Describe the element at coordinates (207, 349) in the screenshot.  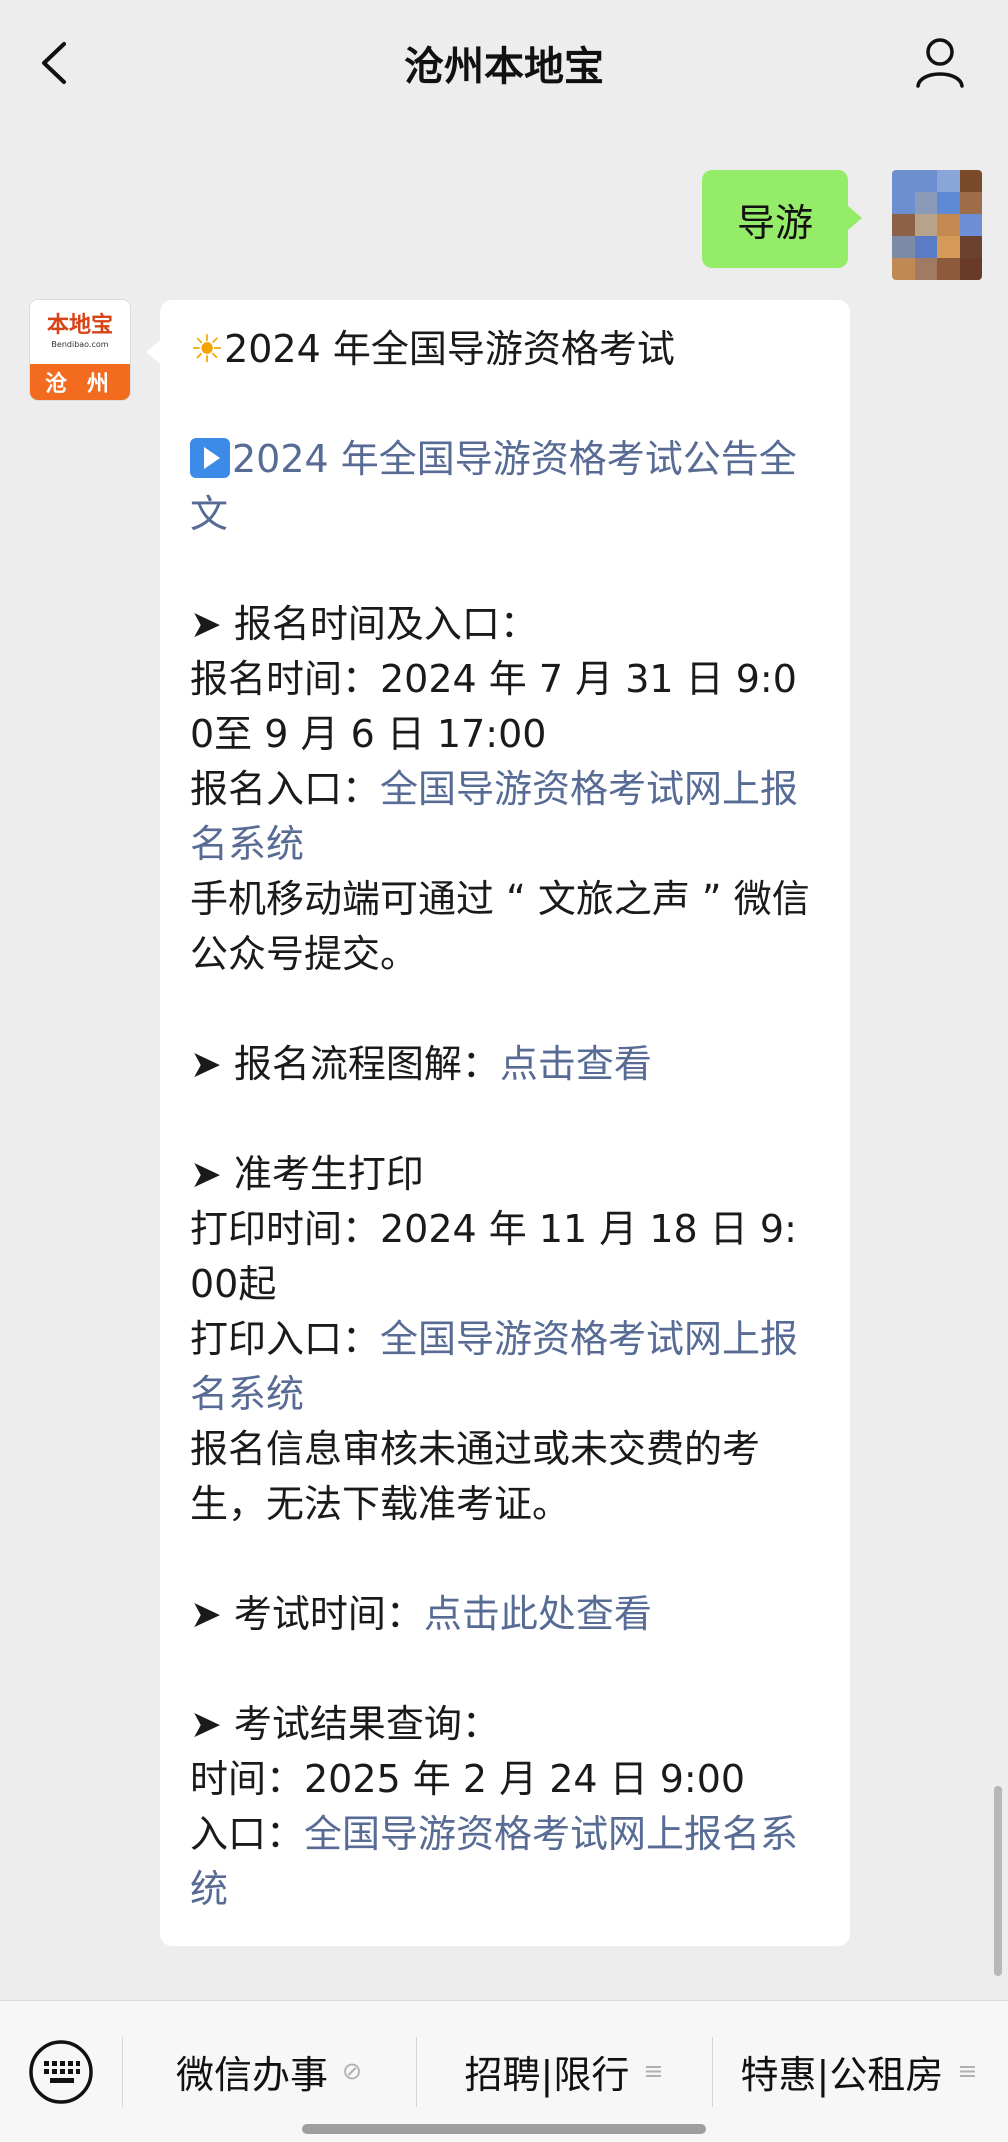
I see `sun-icon: ☀` at that location.